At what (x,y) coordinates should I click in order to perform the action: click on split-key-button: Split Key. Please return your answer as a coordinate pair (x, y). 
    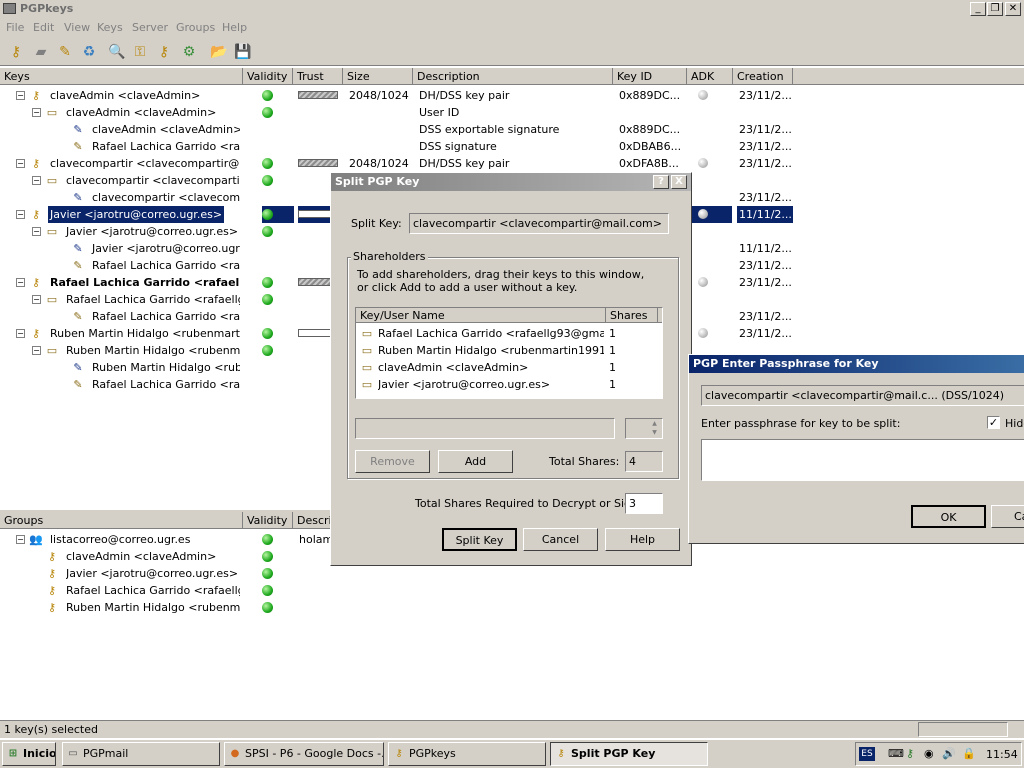
    Looking at the image, I should click on (479, 539).